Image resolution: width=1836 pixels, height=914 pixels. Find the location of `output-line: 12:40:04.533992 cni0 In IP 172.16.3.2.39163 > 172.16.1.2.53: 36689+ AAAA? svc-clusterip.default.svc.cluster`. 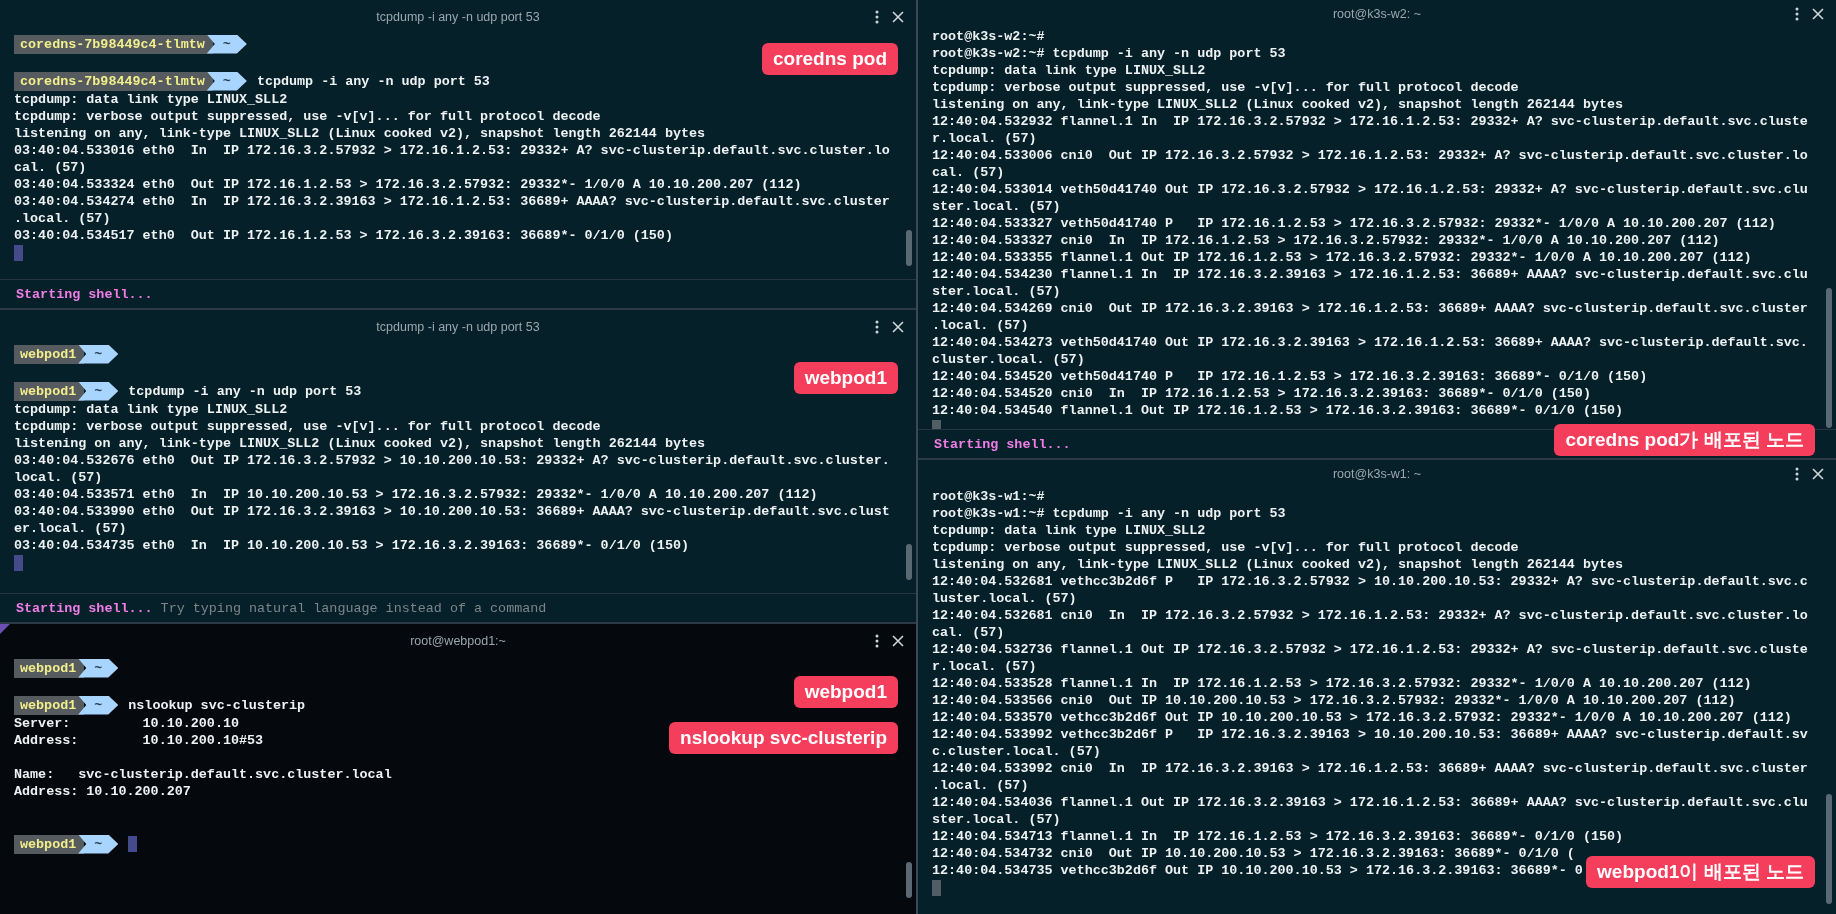

output-line: 12:40:04.533992 cni0 In IP 172.16.3.2.39163 > 172.16.1.2.53: 36689+ AAAA? svc-clusterip.default.svc.cluster is located at coordinates (1370, 768).